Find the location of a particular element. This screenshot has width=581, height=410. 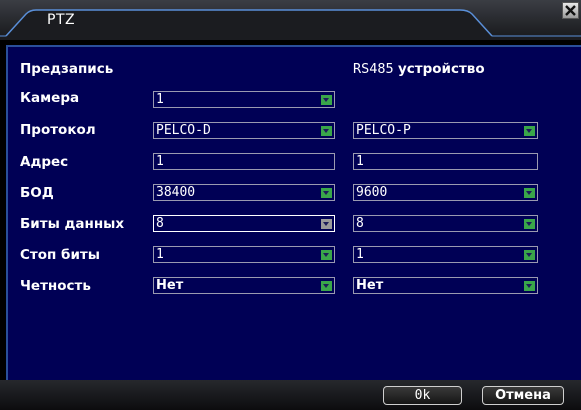

baud-label: БОД is located at coordinates (37, 193).